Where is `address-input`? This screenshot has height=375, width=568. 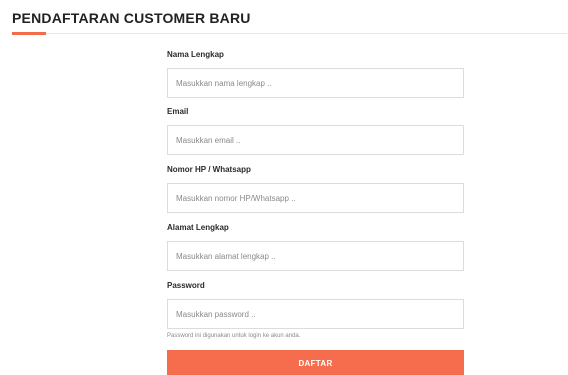
address-input is located at coordinates (315, 256).